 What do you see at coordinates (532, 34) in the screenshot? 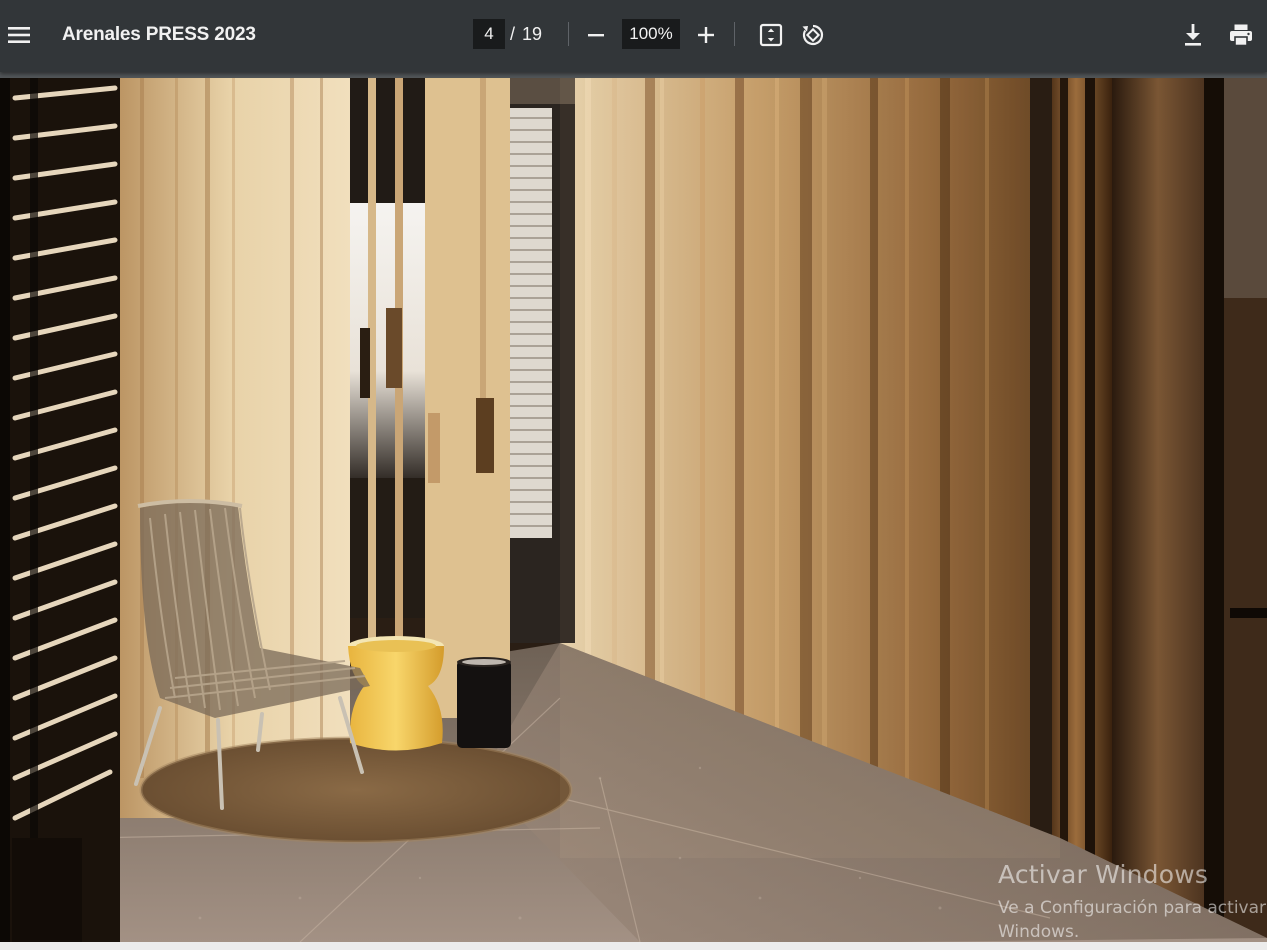
I see `page-total: 19` at bounding box center [532, 34].